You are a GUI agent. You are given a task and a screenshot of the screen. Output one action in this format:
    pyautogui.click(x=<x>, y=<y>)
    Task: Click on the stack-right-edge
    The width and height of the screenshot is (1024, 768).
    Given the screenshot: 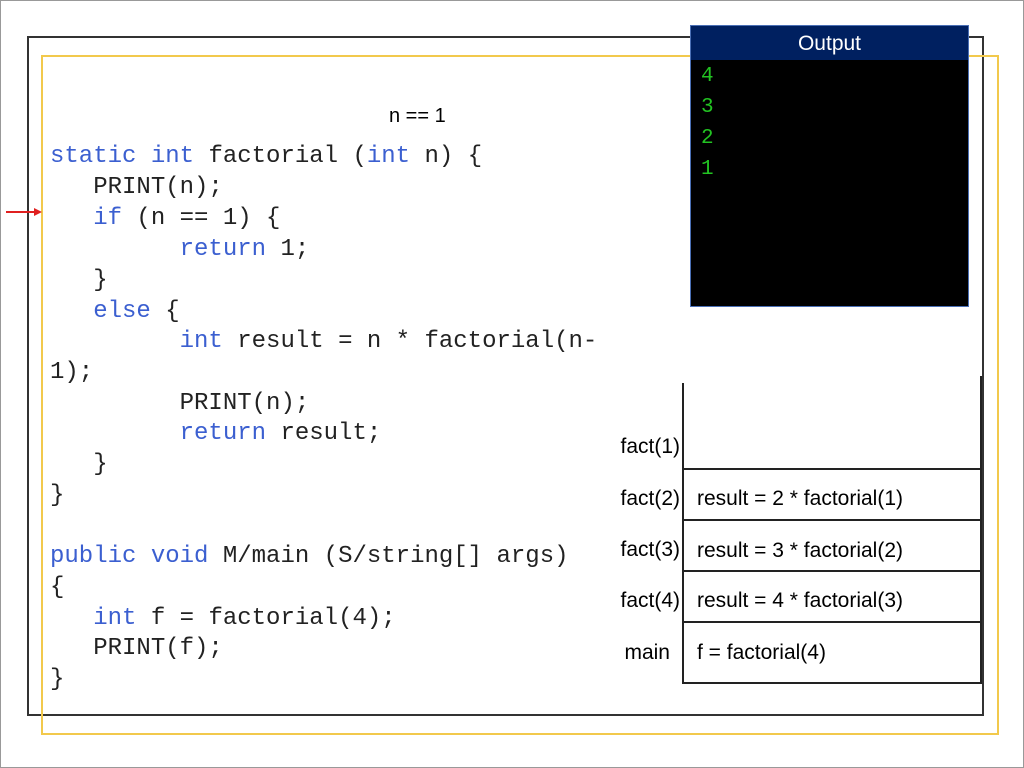 What is the action you would take?
    pyautogui.click(x=981, y=530)
    